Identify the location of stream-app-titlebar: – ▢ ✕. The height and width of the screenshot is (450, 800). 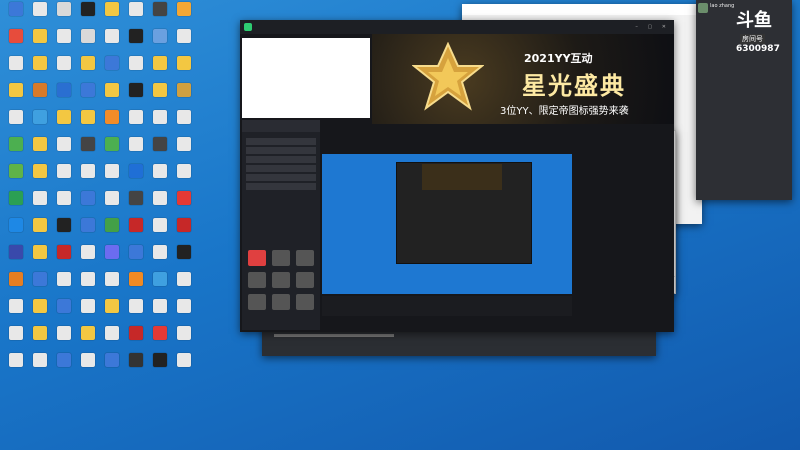
(457, 27).